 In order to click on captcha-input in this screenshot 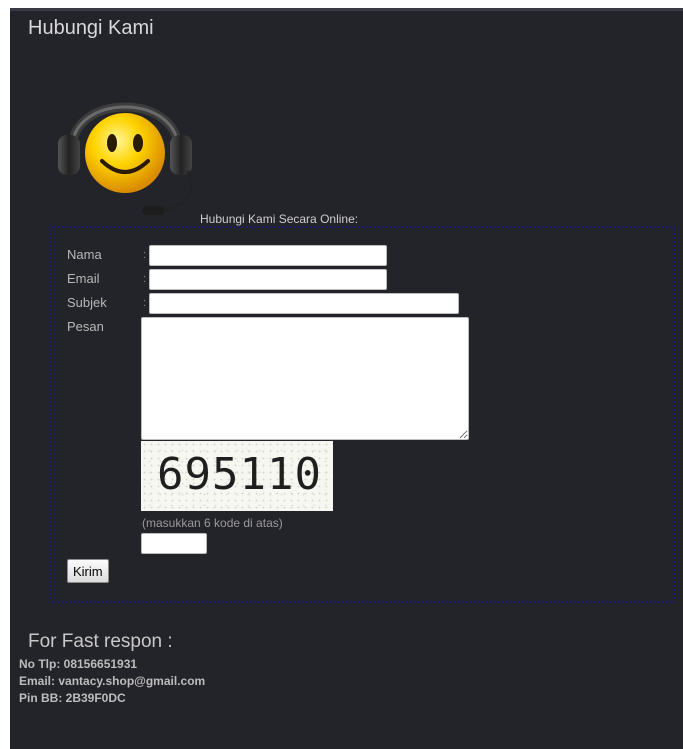, I will do `click(174, 543)`.